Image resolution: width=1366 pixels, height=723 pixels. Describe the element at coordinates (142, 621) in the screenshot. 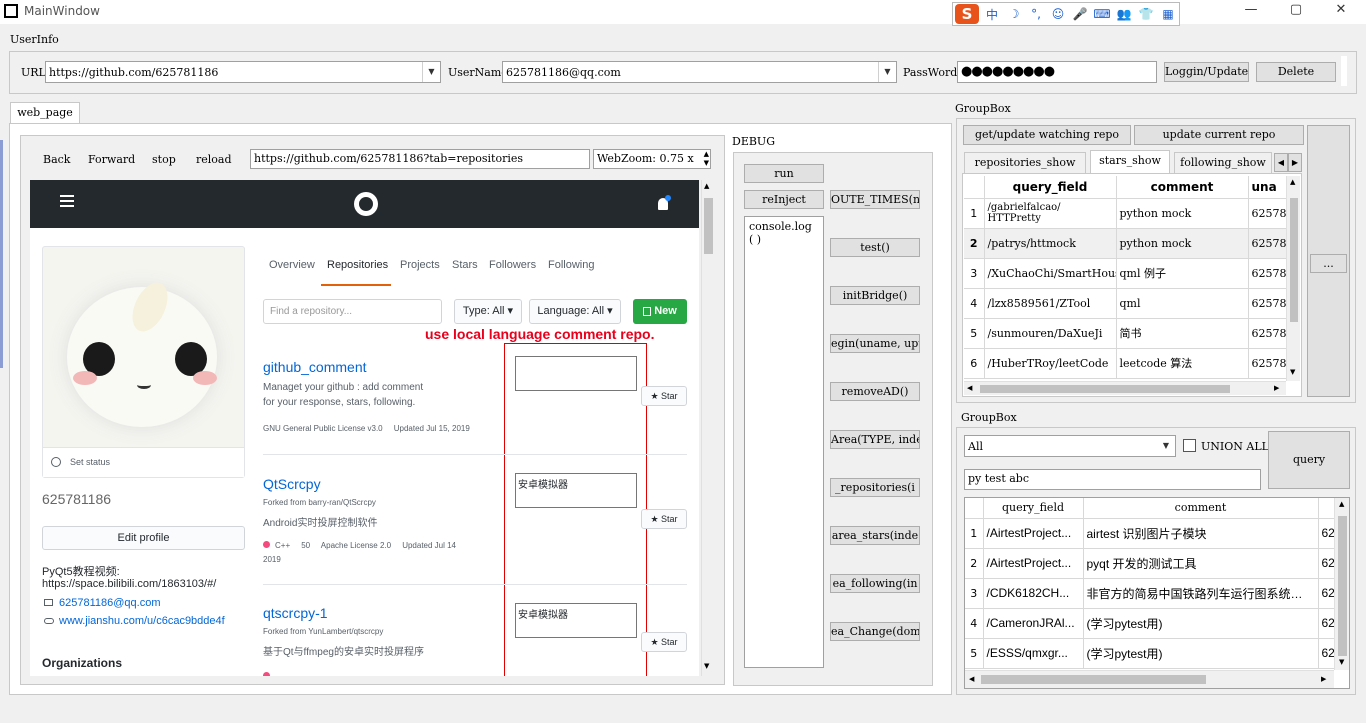

I see `website-link: www.jianshu.com/u/c6cac9bdde4f` at that location.